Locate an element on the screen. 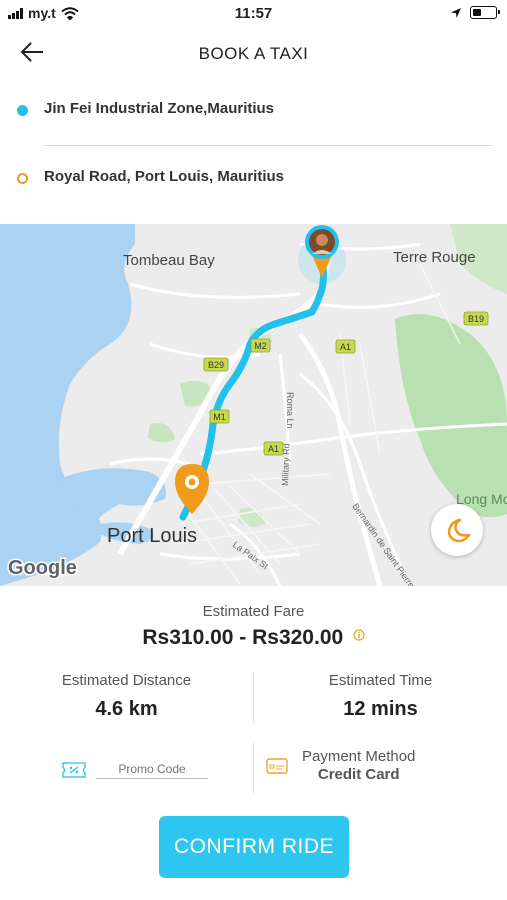  map-label-tombeau-bay: Tombeau Bay is located at coordinates (169, 260).